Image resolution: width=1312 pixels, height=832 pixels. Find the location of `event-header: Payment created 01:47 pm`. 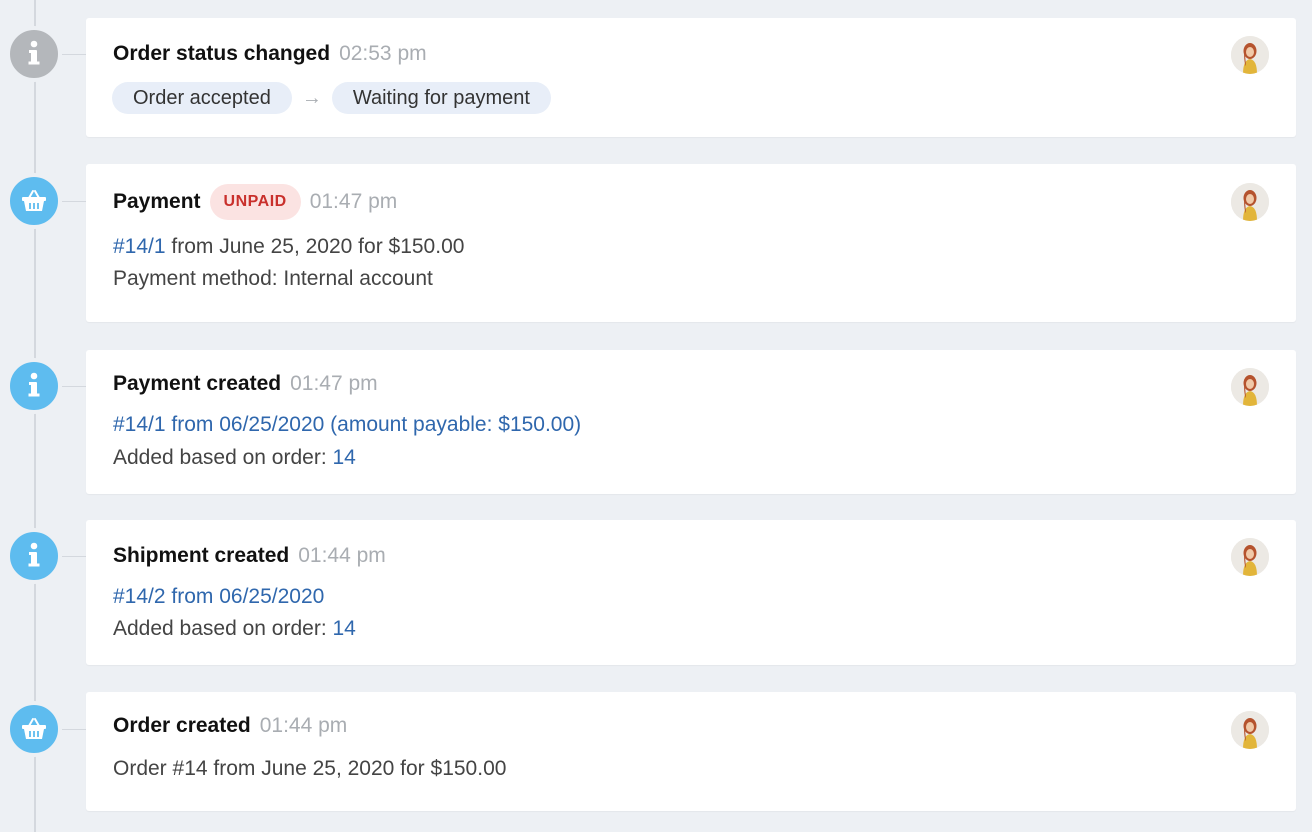

event-header: Payment created 01:47 pm is located at coordinates (245, 384).